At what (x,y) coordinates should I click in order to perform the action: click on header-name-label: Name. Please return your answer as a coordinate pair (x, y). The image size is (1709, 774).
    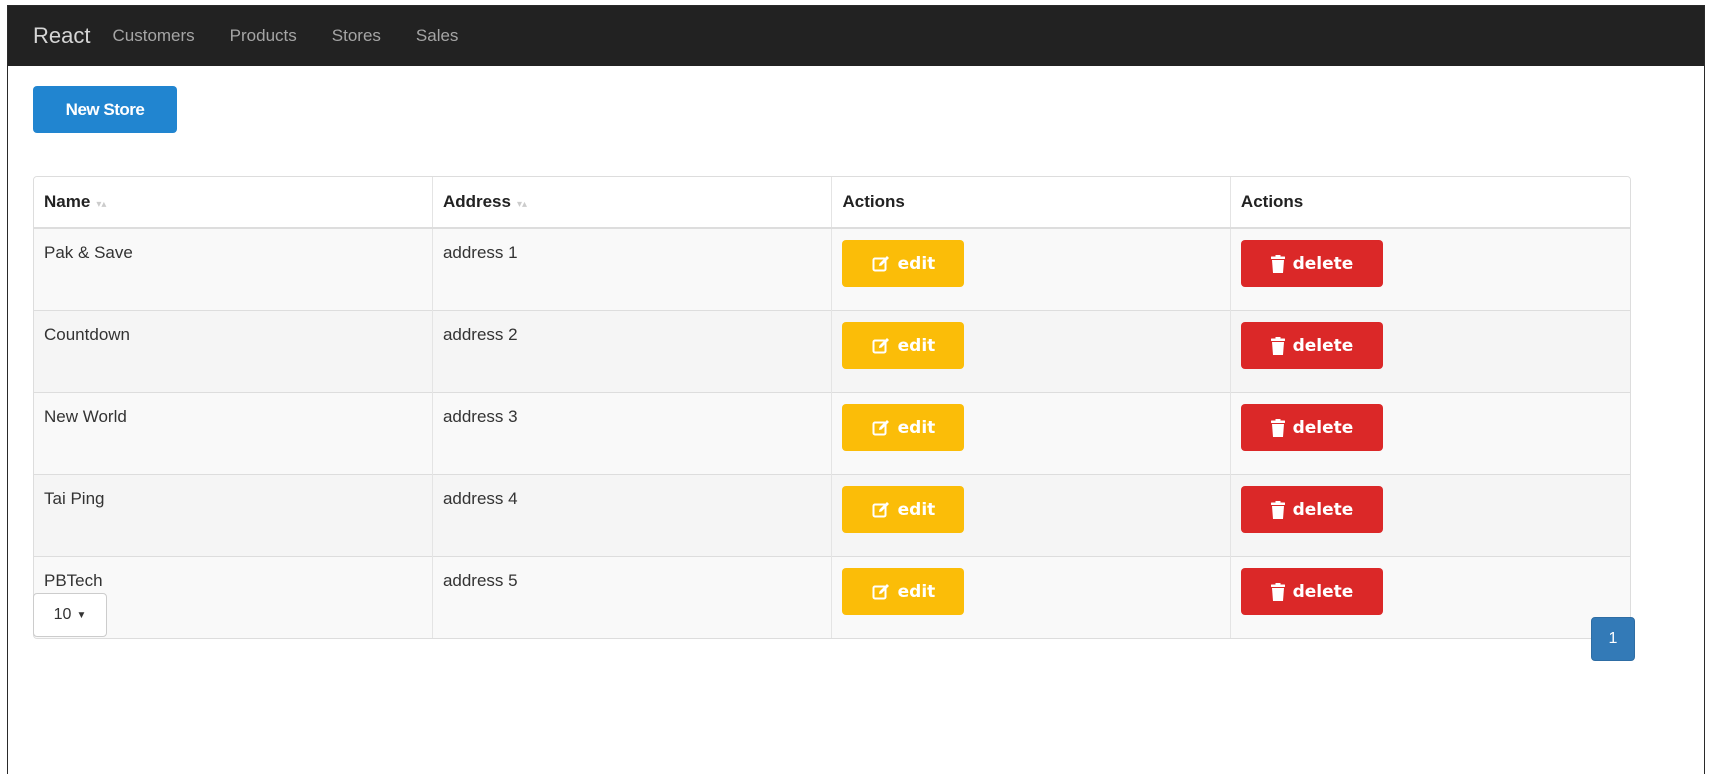
    Looking at the image, I should click on (67, 201).